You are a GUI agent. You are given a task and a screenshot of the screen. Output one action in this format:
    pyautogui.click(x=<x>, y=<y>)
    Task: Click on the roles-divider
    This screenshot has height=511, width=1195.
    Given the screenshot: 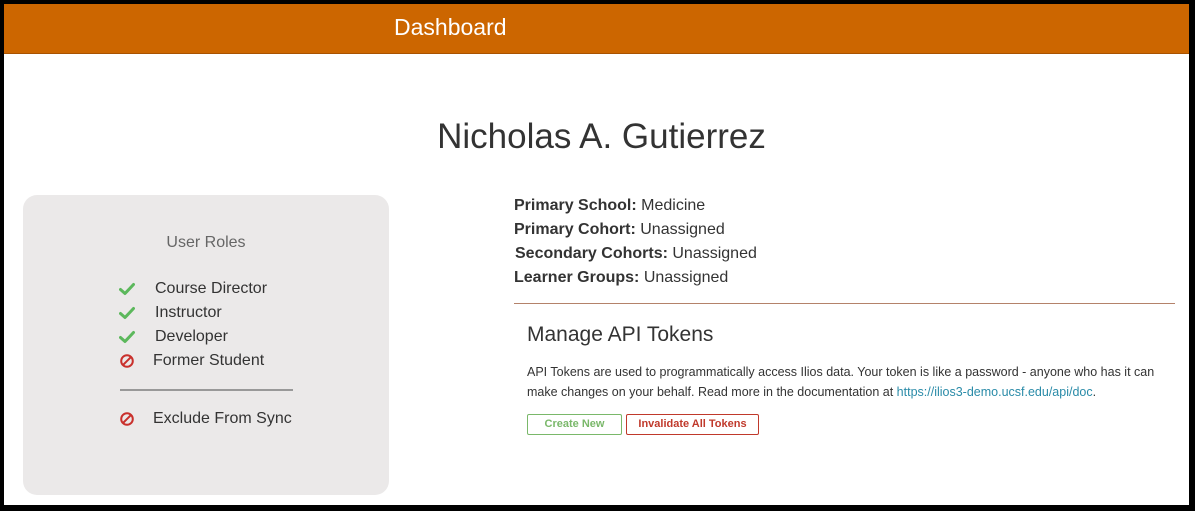 What is the action you would take?
    pyautogui.click(x=206, y=390)
    